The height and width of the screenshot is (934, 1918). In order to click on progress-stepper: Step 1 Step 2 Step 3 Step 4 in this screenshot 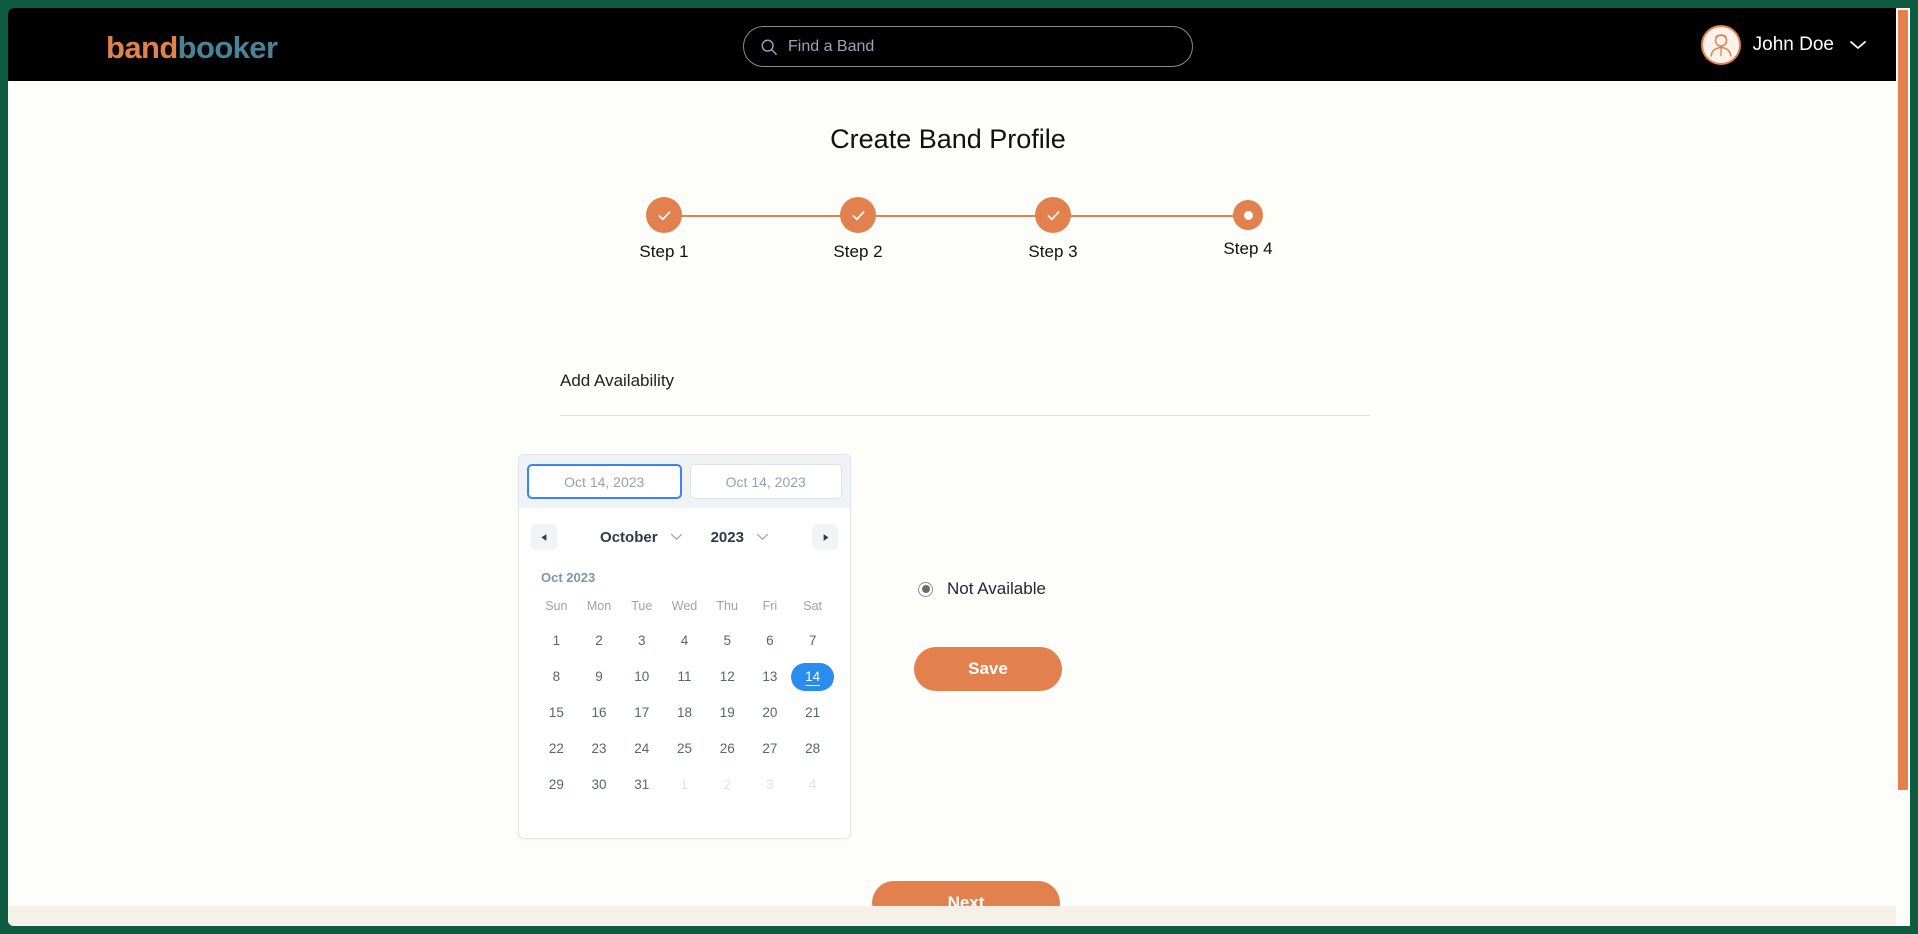, I will do `click(956, 226)`.